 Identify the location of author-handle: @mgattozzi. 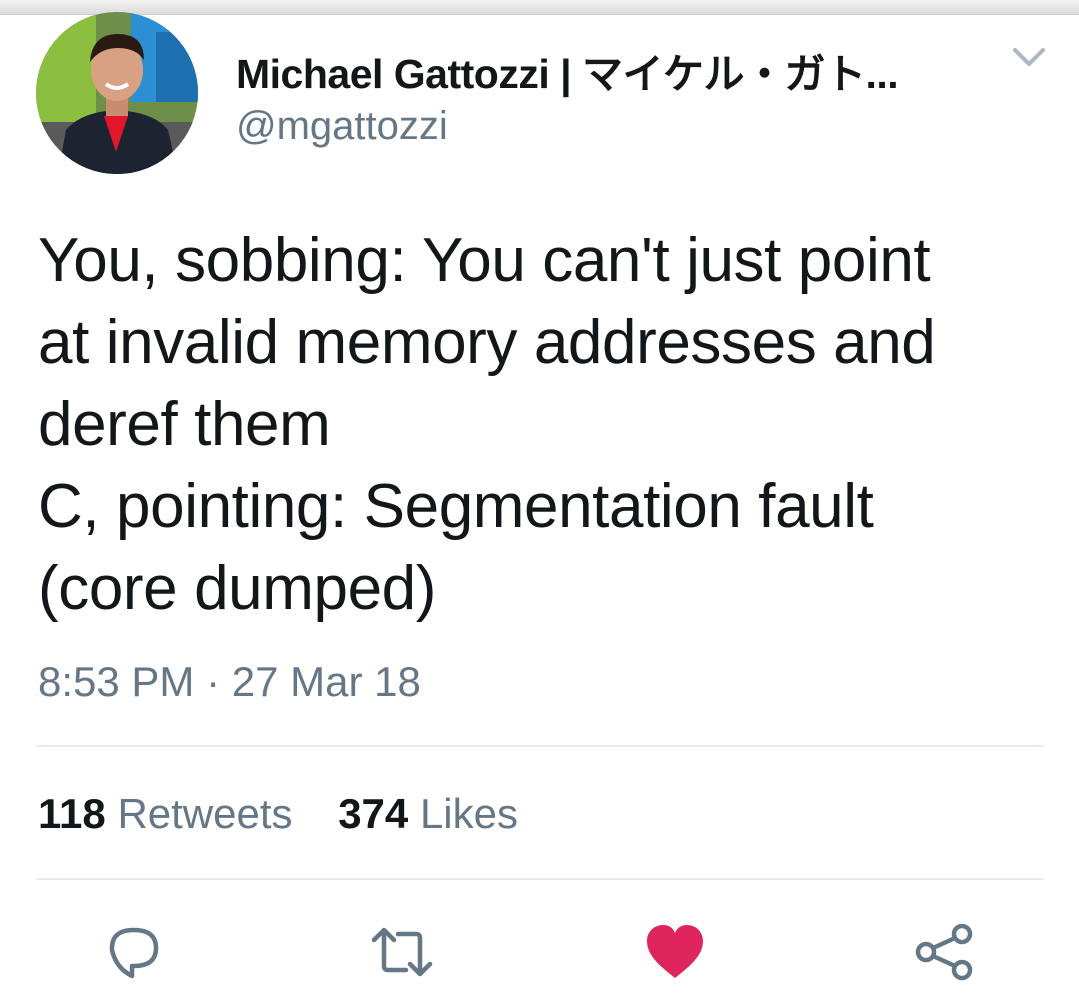
(342, 126).